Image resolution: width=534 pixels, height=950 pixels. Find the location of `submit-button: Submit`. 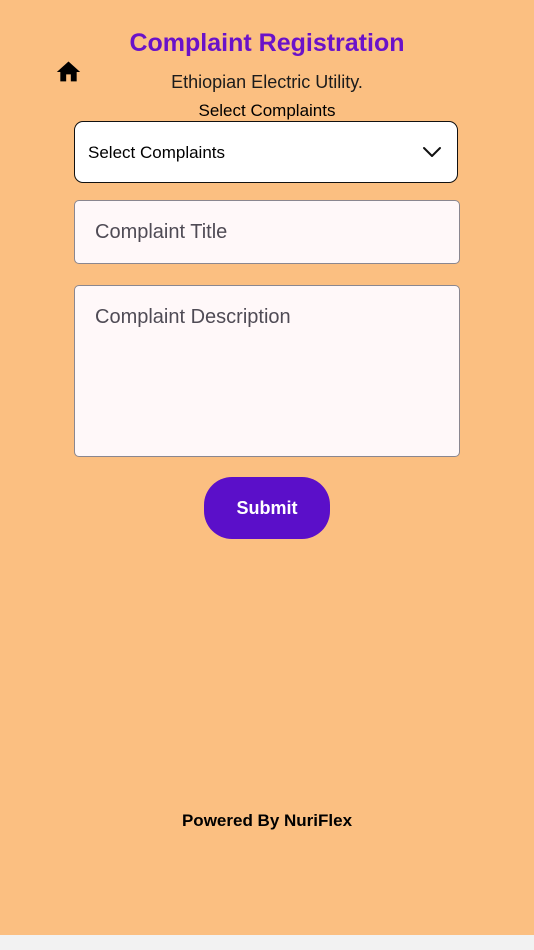

submit-button: Submit is located at coordinates (267, 508).